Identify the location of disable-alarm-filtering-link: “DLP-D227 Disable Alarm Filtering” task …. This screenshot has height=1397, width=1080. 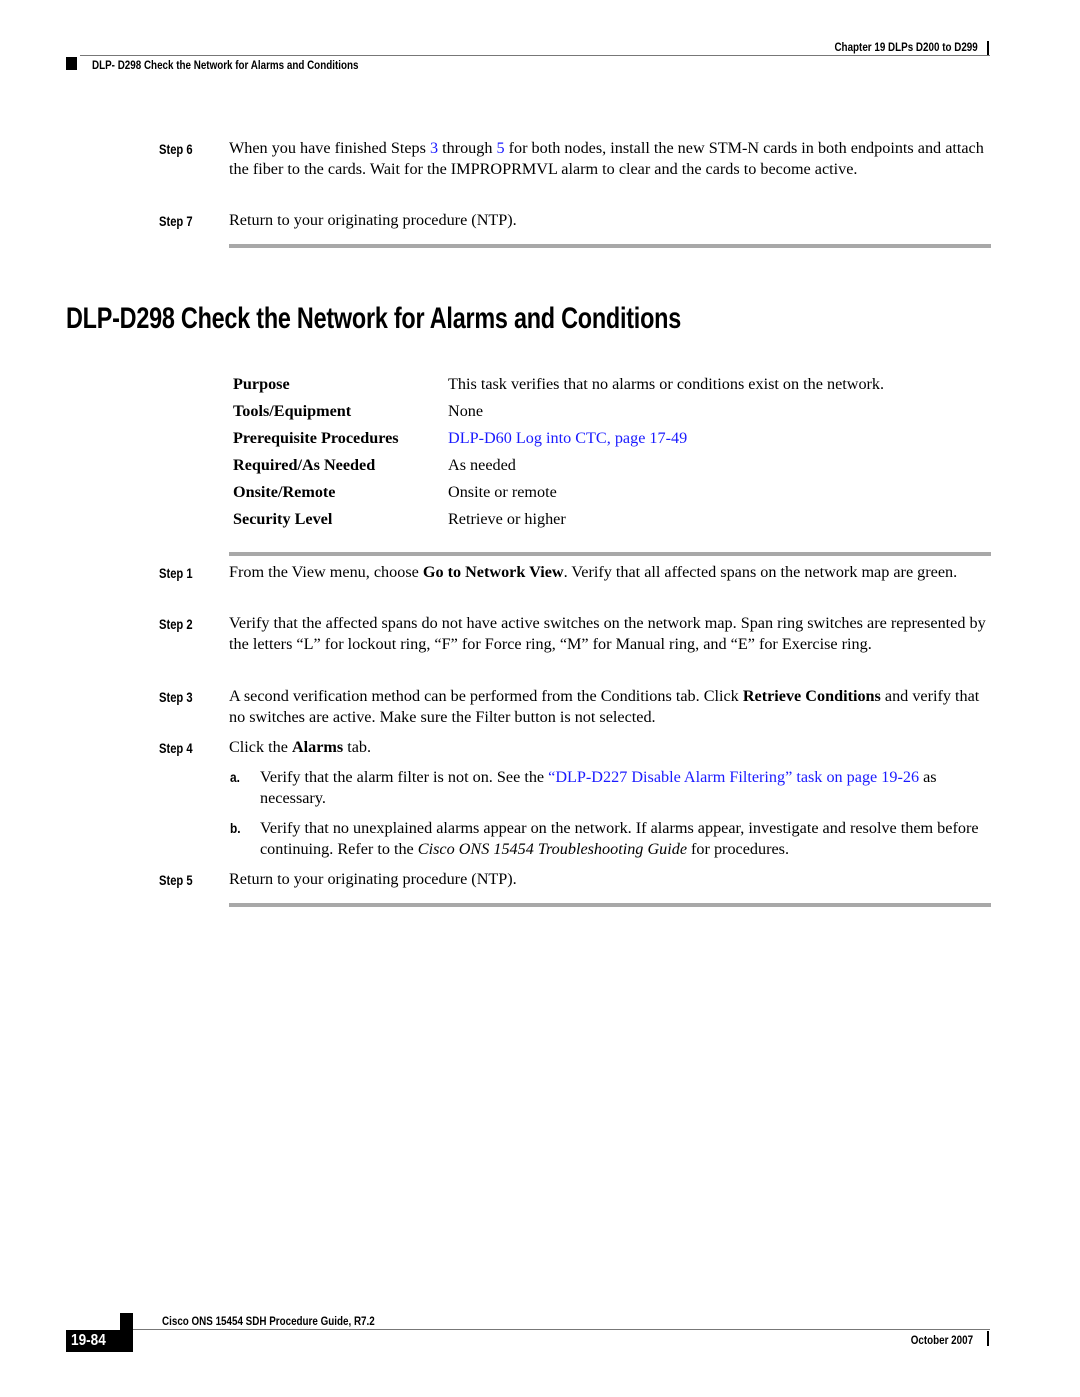
(733, 777).